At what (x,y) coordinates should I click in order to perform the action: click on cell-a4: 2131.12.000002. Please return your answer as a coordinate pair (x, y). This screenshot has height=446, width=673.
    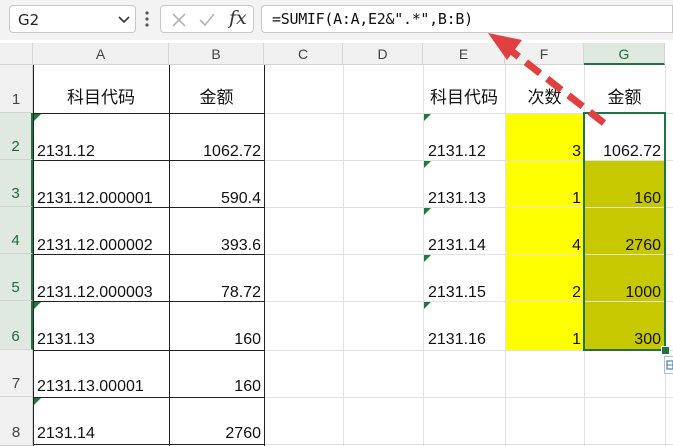
    Looking at the image, I should click on (95, 246).